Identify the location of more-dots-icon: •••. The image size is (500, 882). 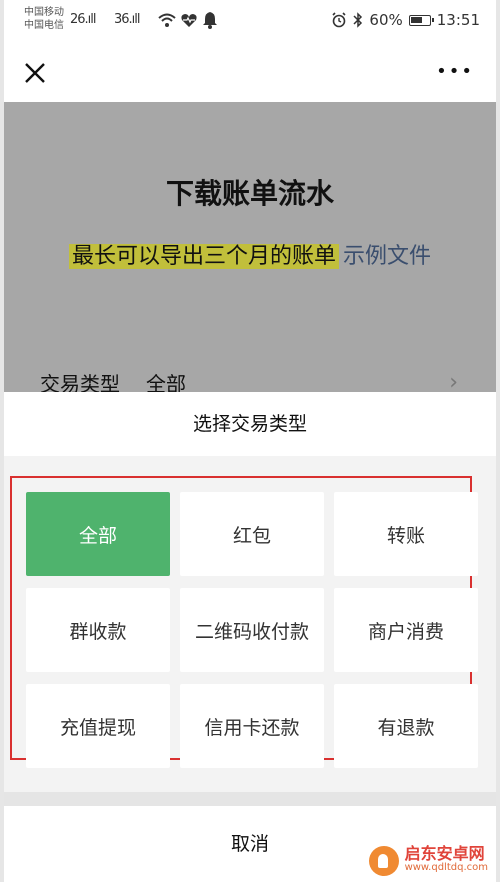
(455, 72).